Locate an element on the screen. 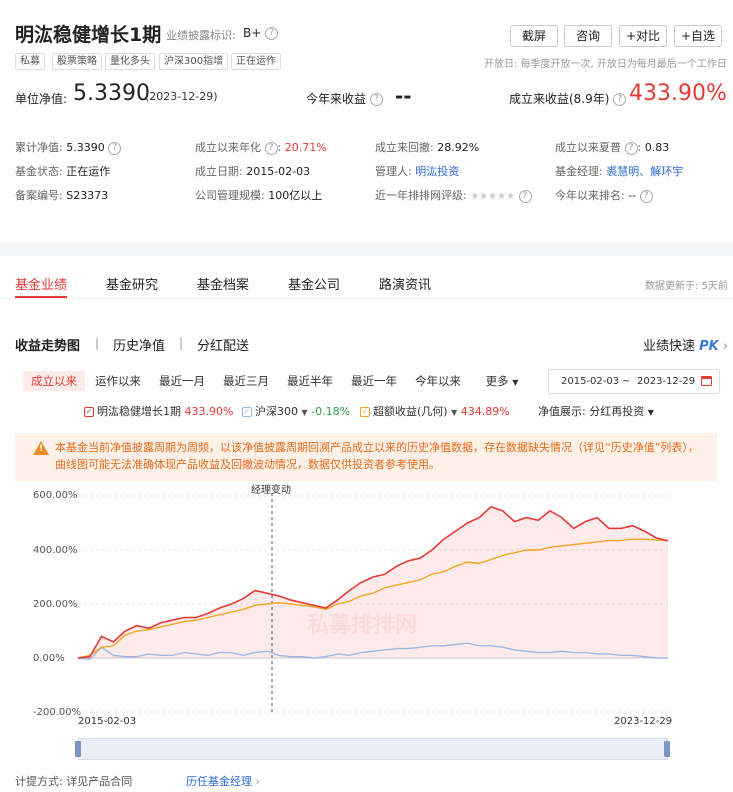 Image resolution: width=733 pixels, height=792 pixels. x-end-label: 2023-12-29 is located at coordinates (643, 721).